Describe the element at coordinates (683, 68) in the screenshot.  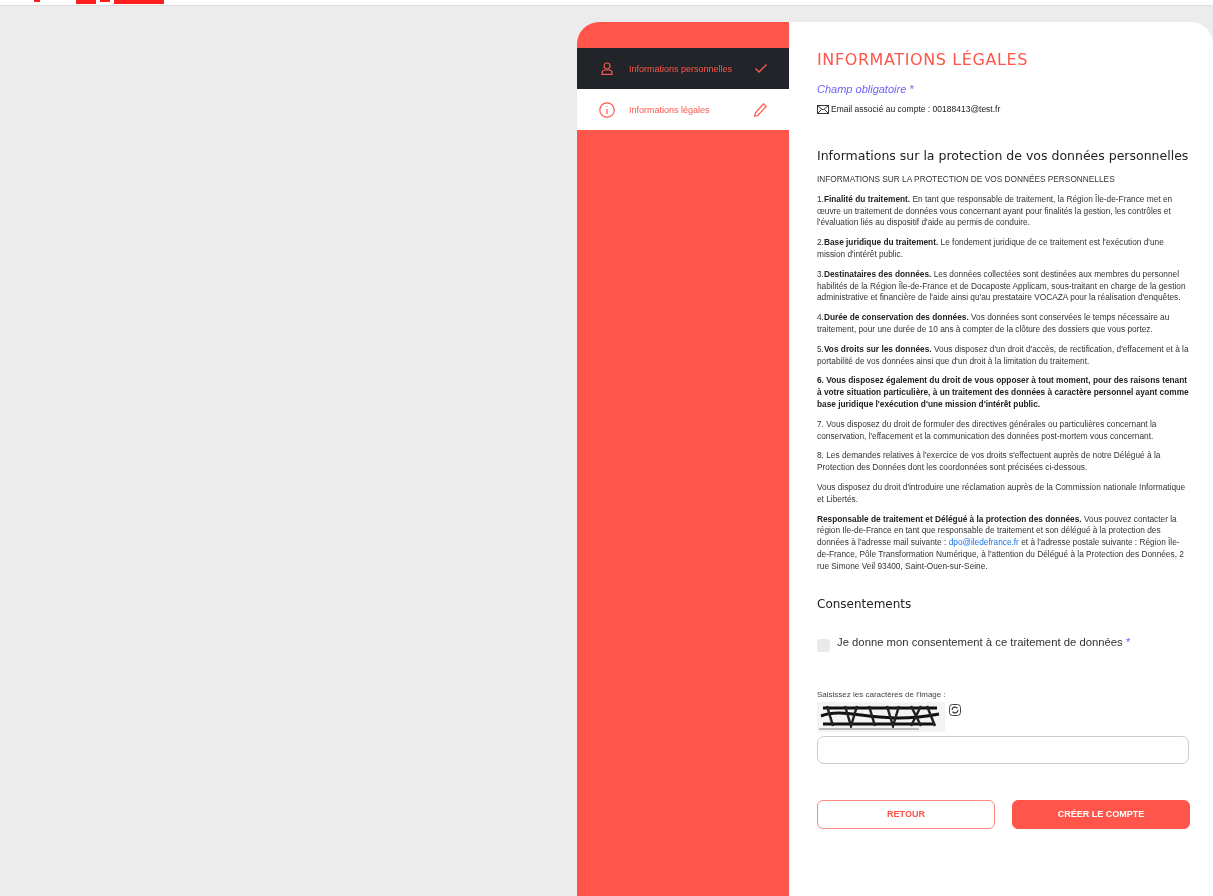
I see `sidebar-item: Informations personnelles` at that location.